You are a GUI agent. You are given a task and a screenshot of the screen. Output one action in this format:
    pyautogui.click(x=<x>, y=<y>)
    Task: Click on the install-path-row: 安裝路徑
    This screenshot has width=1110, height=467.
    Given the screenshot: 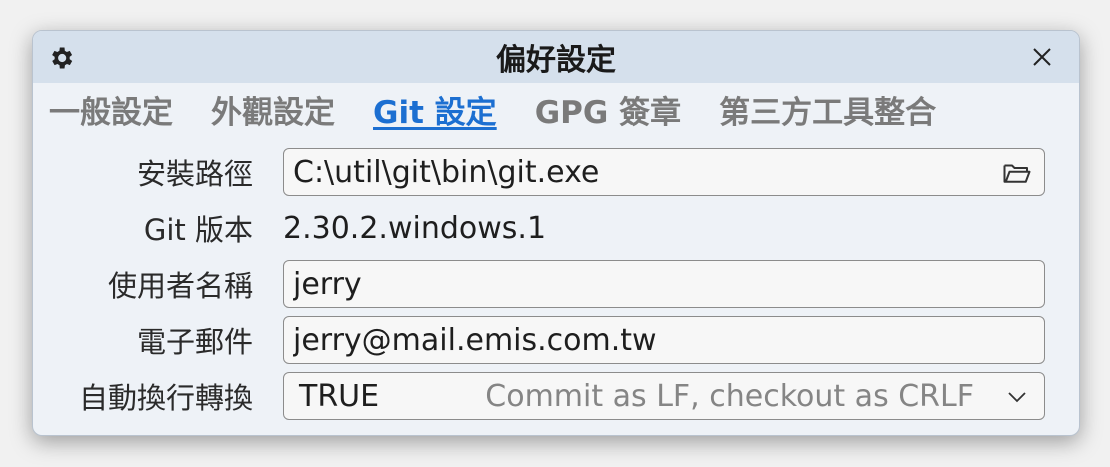 What is the action you would take?
    pyautogui.click(x=556, y=172)
    